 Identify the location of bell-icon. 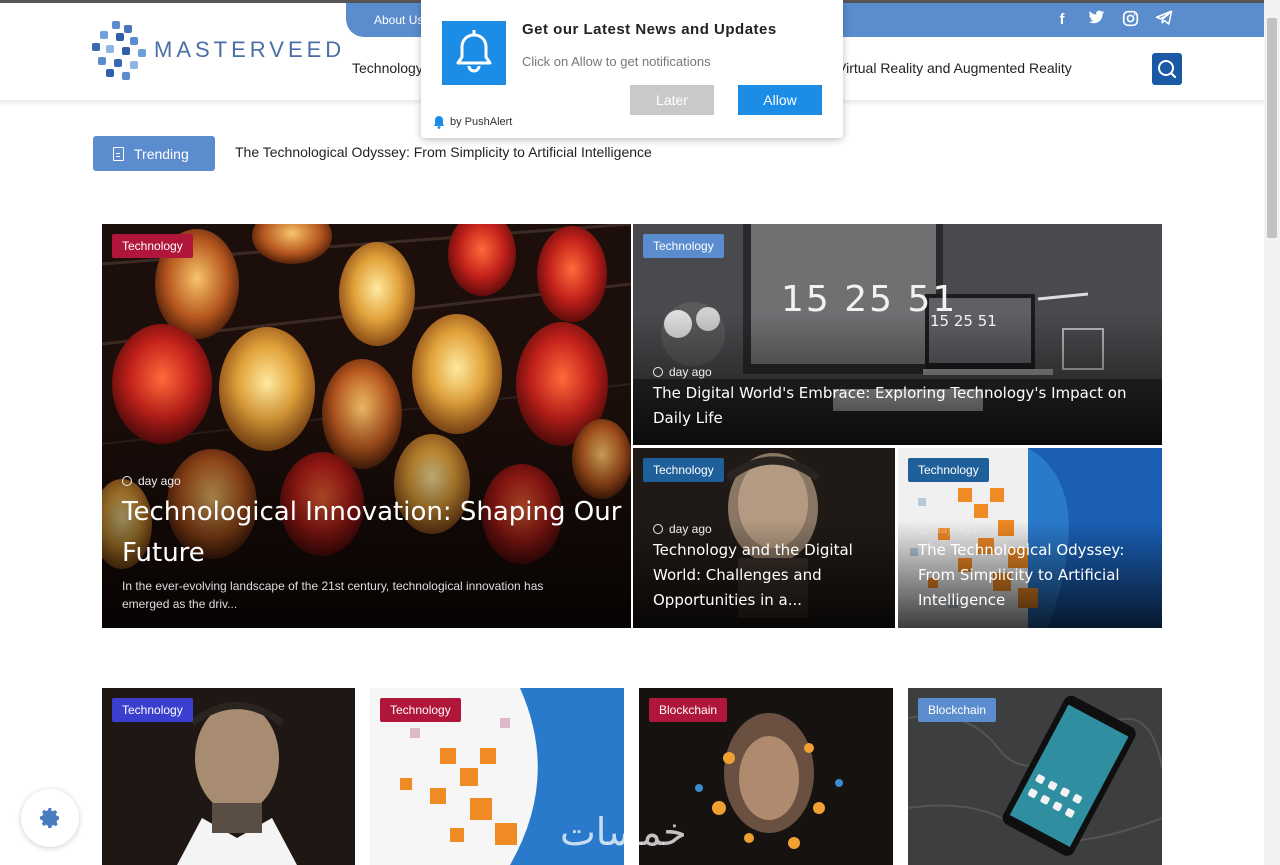
(474, 53).